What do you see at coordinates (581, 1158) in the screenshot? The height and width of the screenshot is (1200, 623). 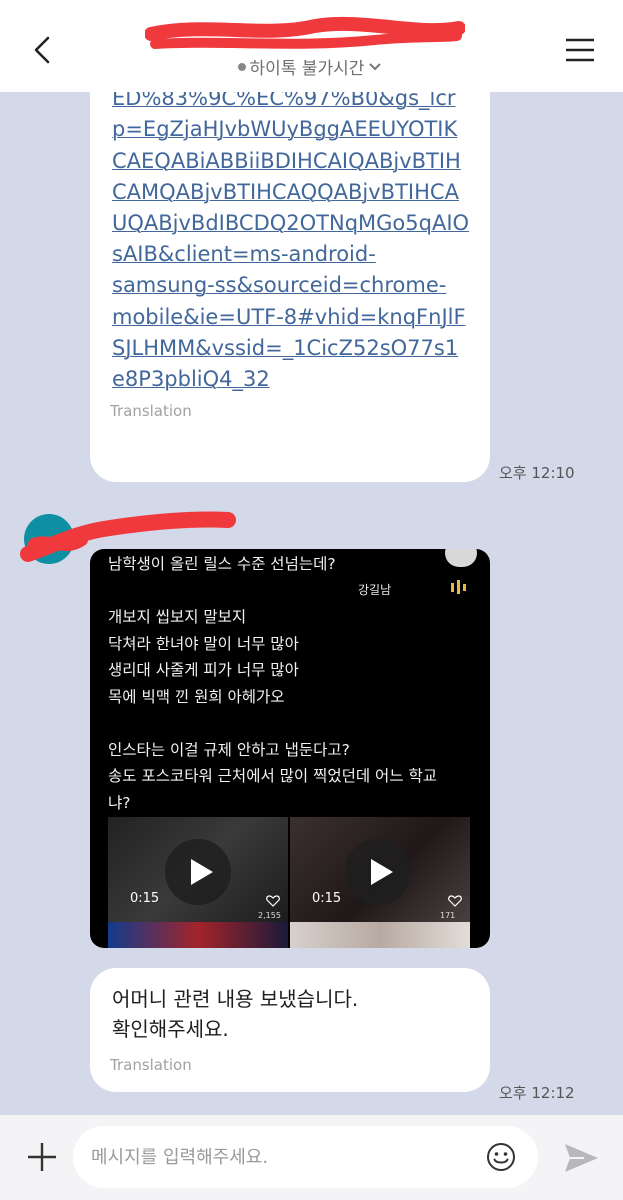 I see `send-icon` at bounding box center [581, 1158].